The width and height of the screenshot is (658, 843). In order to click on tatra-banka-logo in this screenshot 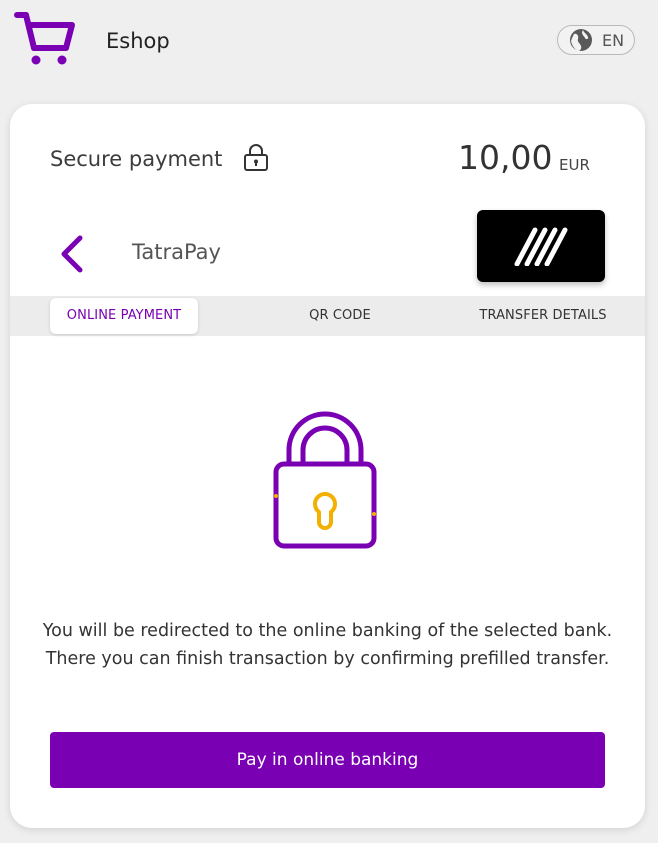, I will do `click(541, 246)`.